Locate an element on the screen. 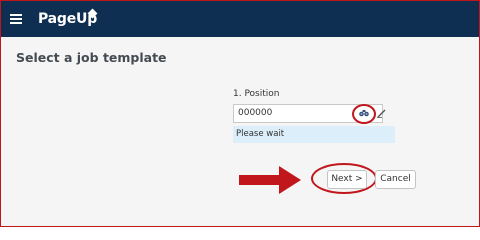 The image size is (480, 240). position-label: 1. Position is located at coordinates (256, 94).